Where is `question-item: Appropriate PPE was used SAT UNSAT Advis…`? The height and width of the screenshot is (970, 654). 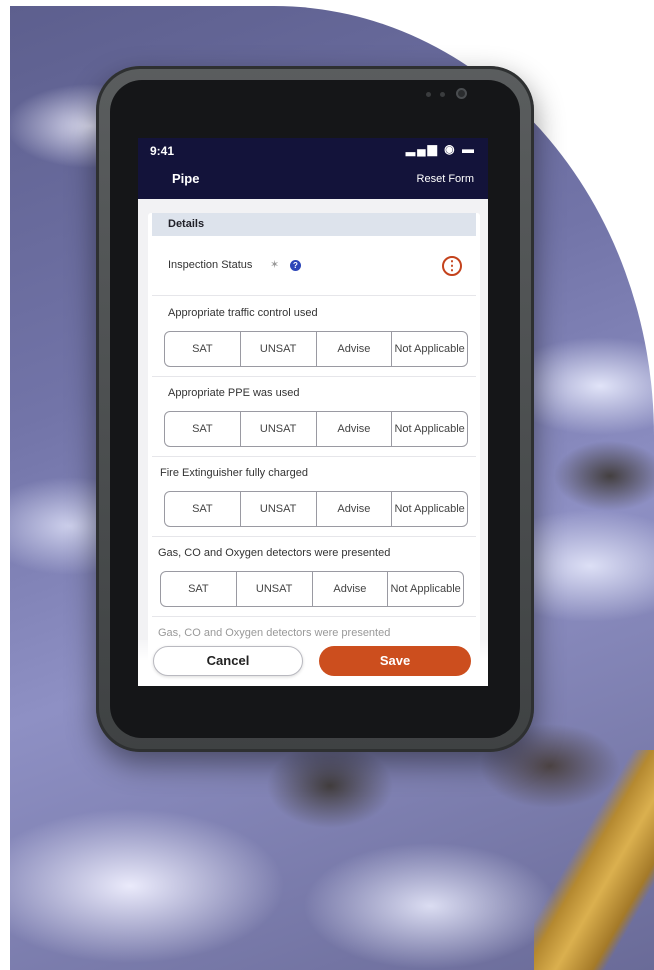 question-item: Appropriate PPE was used SAT UNSAT Advis… is located at coordinates (314, 416).